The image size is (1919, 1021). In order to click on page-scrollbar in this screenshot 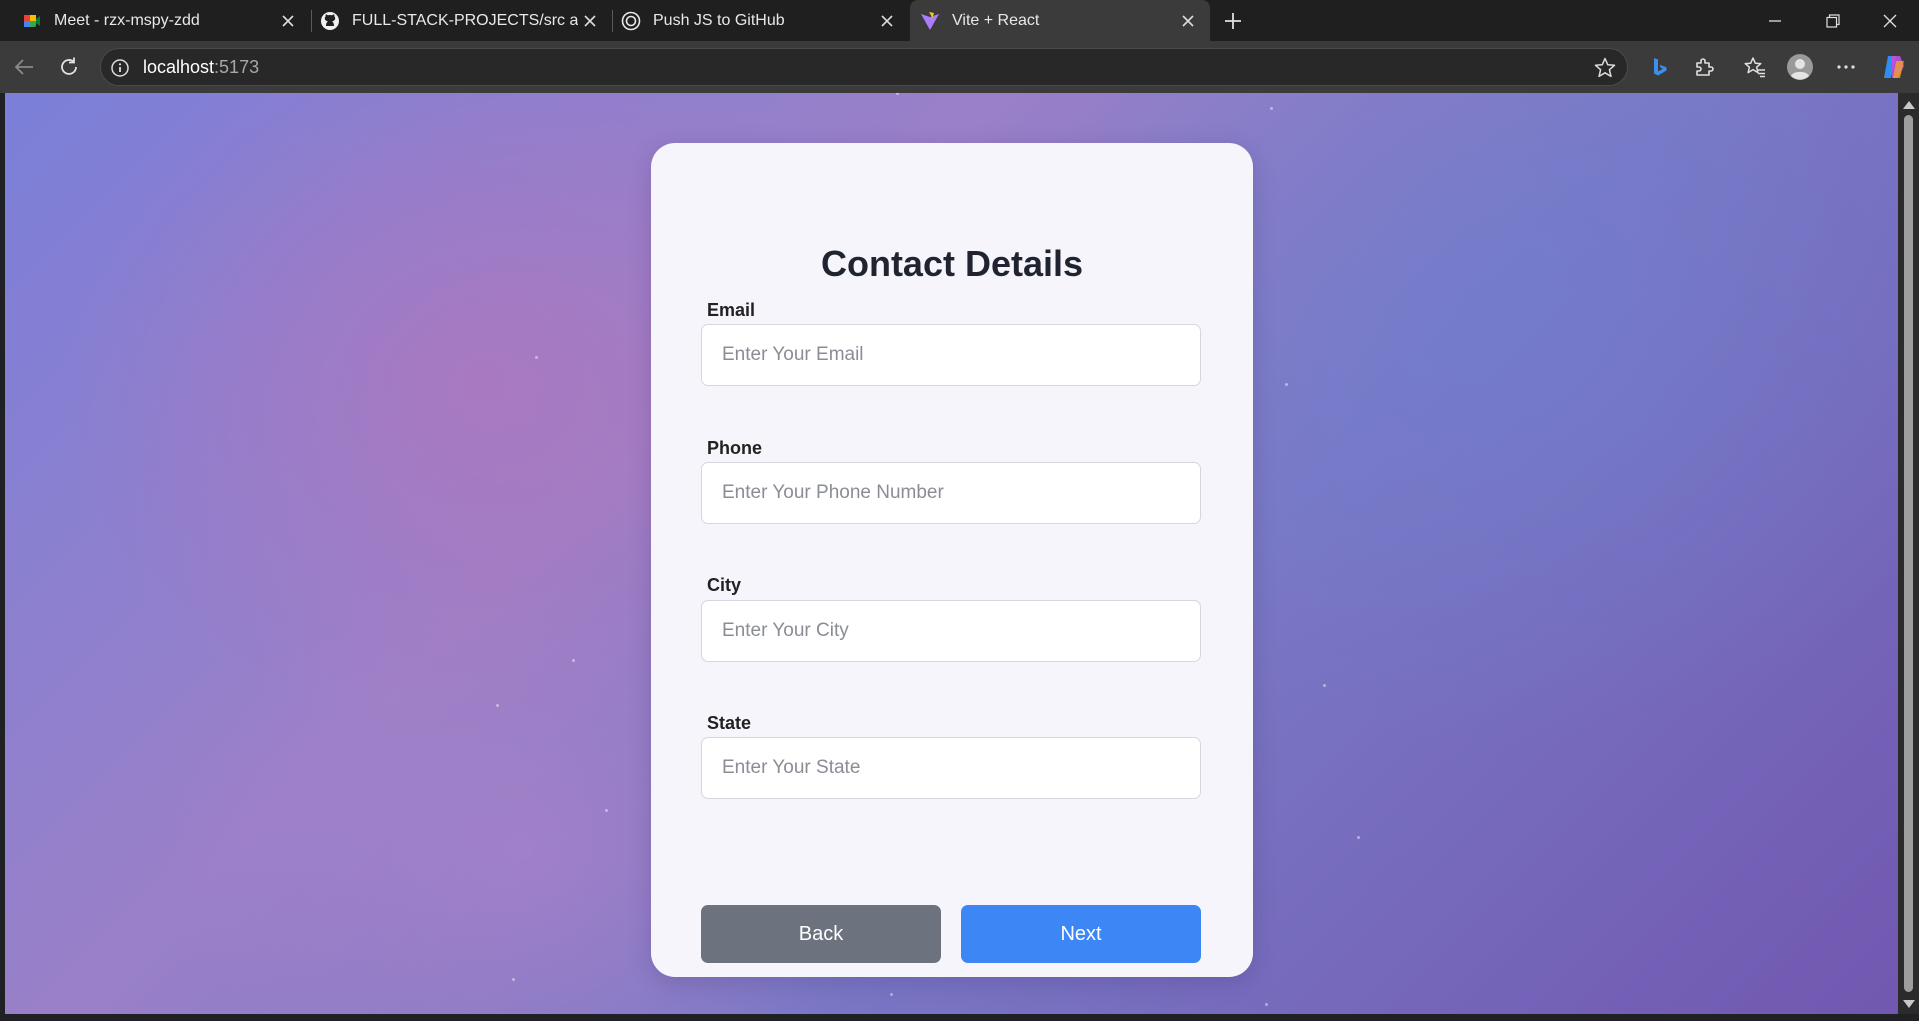, I will do `click(1908, 553)`.